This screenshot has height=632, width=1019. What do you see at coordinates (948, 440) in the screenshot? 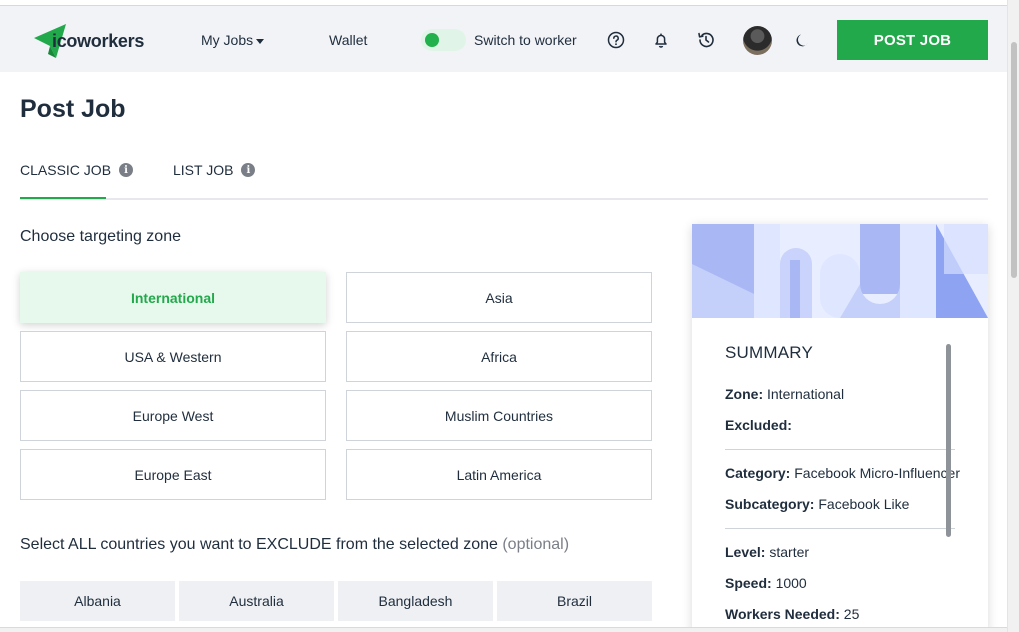
I see `summary-scrollbar` at bounding box center [948, 440].